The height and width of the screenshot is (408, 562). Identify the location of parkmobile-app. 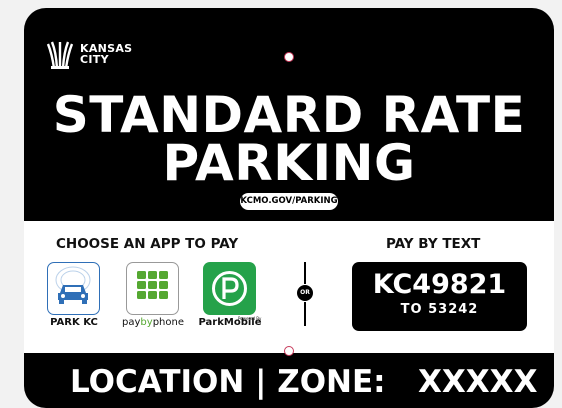
(229, 288).